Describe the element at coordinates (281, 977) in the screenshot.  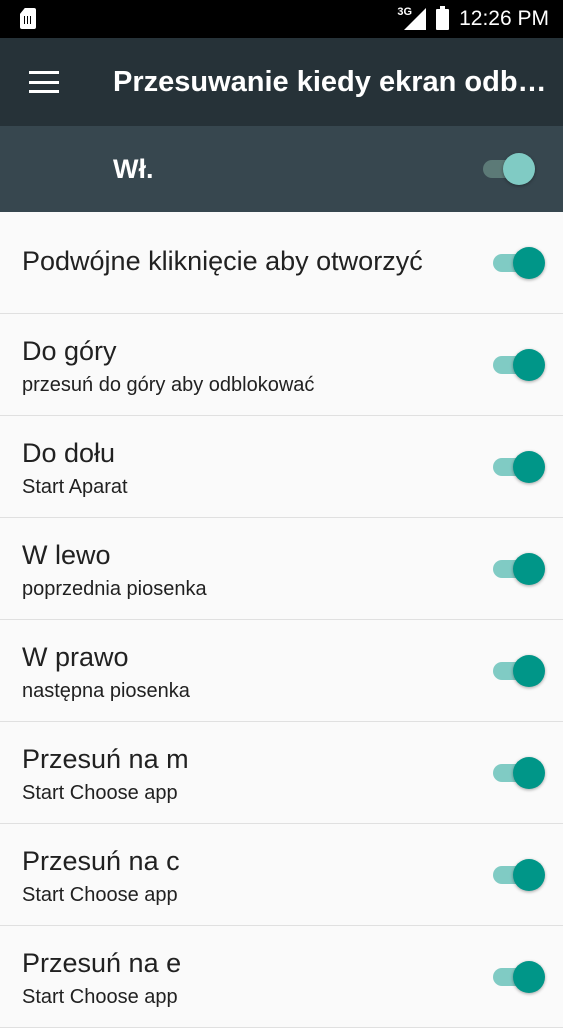
I see `settings-row: Przesuń na e Start Choose app` at that location.